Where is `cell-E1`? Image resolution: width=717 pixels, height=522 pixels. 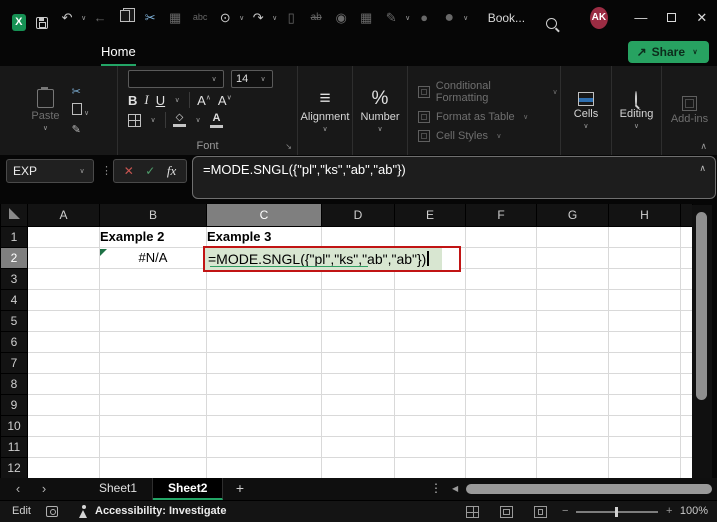 cell-E1 is located at coordinates (430, 236).